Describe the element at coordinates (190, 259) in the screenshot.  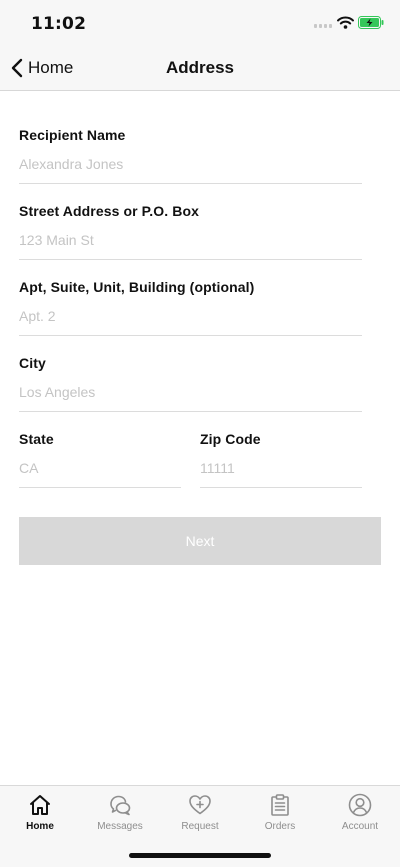
I see `street-underline` at that location.